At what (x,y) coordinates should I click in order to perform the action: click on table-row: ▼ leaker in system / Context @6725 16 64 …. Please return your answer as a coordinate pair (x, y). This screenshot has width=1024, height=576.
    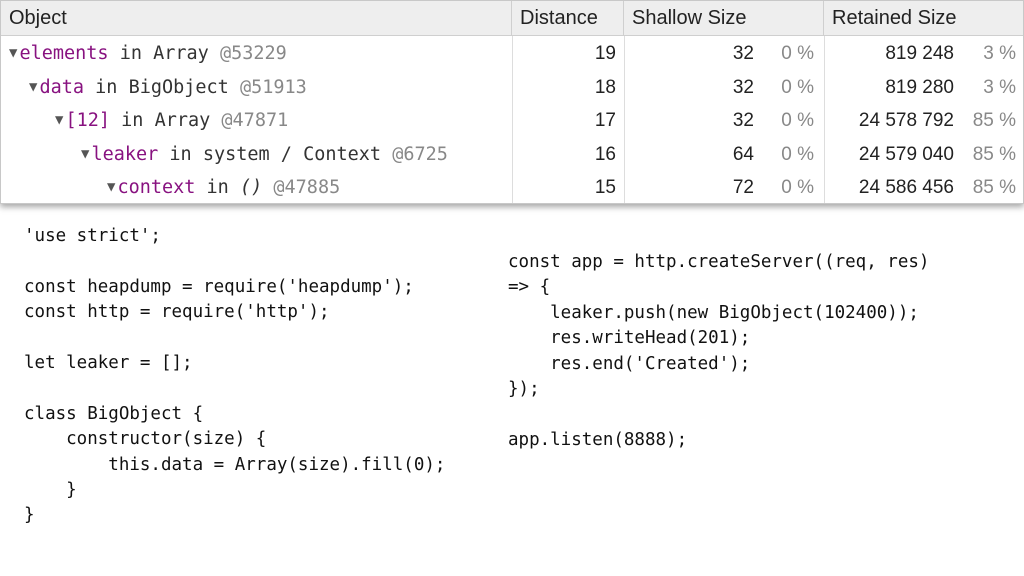
    Looking at the image, I should click on (512, 155).